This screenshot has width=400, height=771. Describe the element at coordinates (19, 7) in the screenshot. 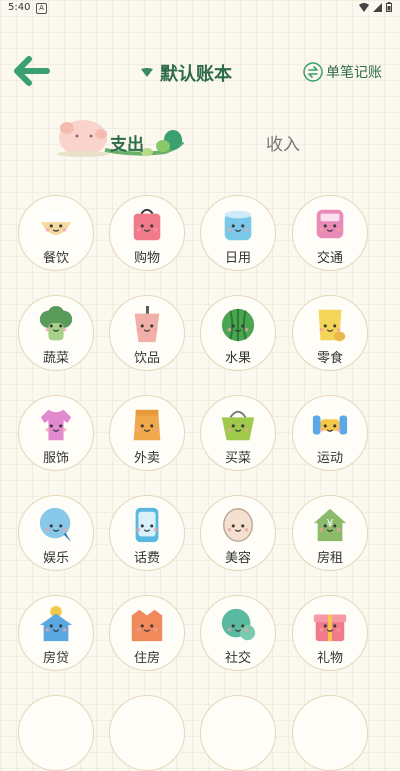

I see `status-time: 5:40` at that location.